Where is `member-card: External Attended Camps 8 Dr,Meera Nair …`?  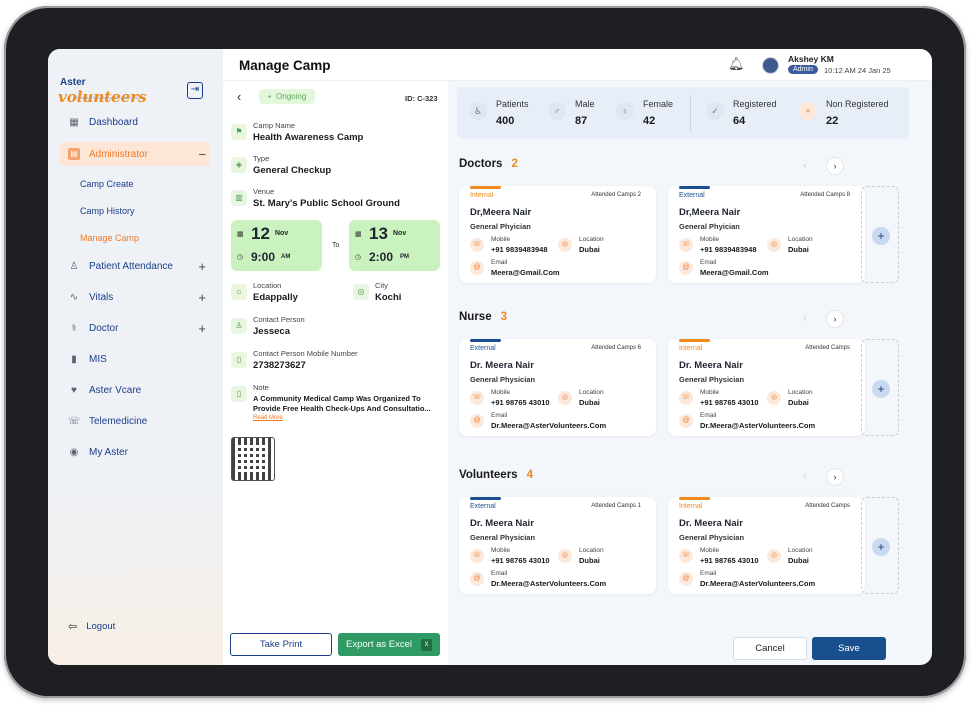
member-card: External Attended Camps 8 Dr,Meera Nair … is located at coordinates (766, 234).